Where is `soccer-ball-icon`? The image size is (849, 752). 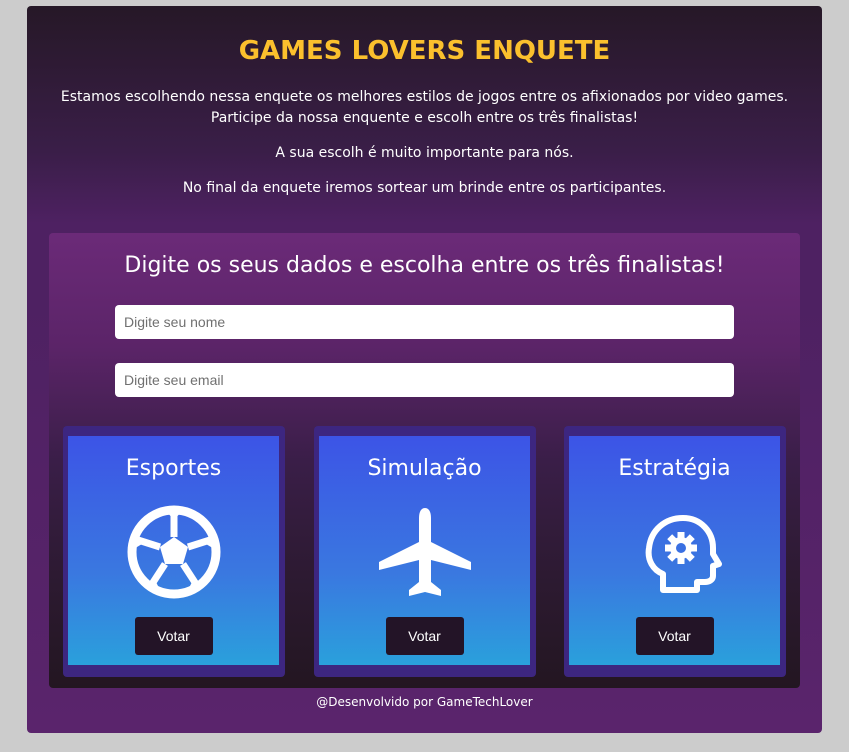
soccer-ball-icon is located at coordinates (174, 552).